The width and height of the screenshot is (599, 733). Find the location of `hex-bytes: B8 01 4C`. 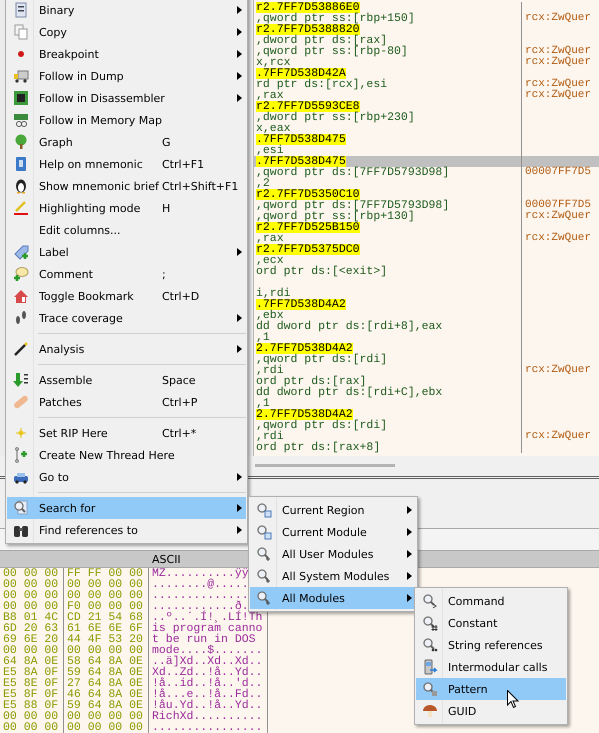

hex-bytes: B8 01 4C is located at coordinates (30, 617).